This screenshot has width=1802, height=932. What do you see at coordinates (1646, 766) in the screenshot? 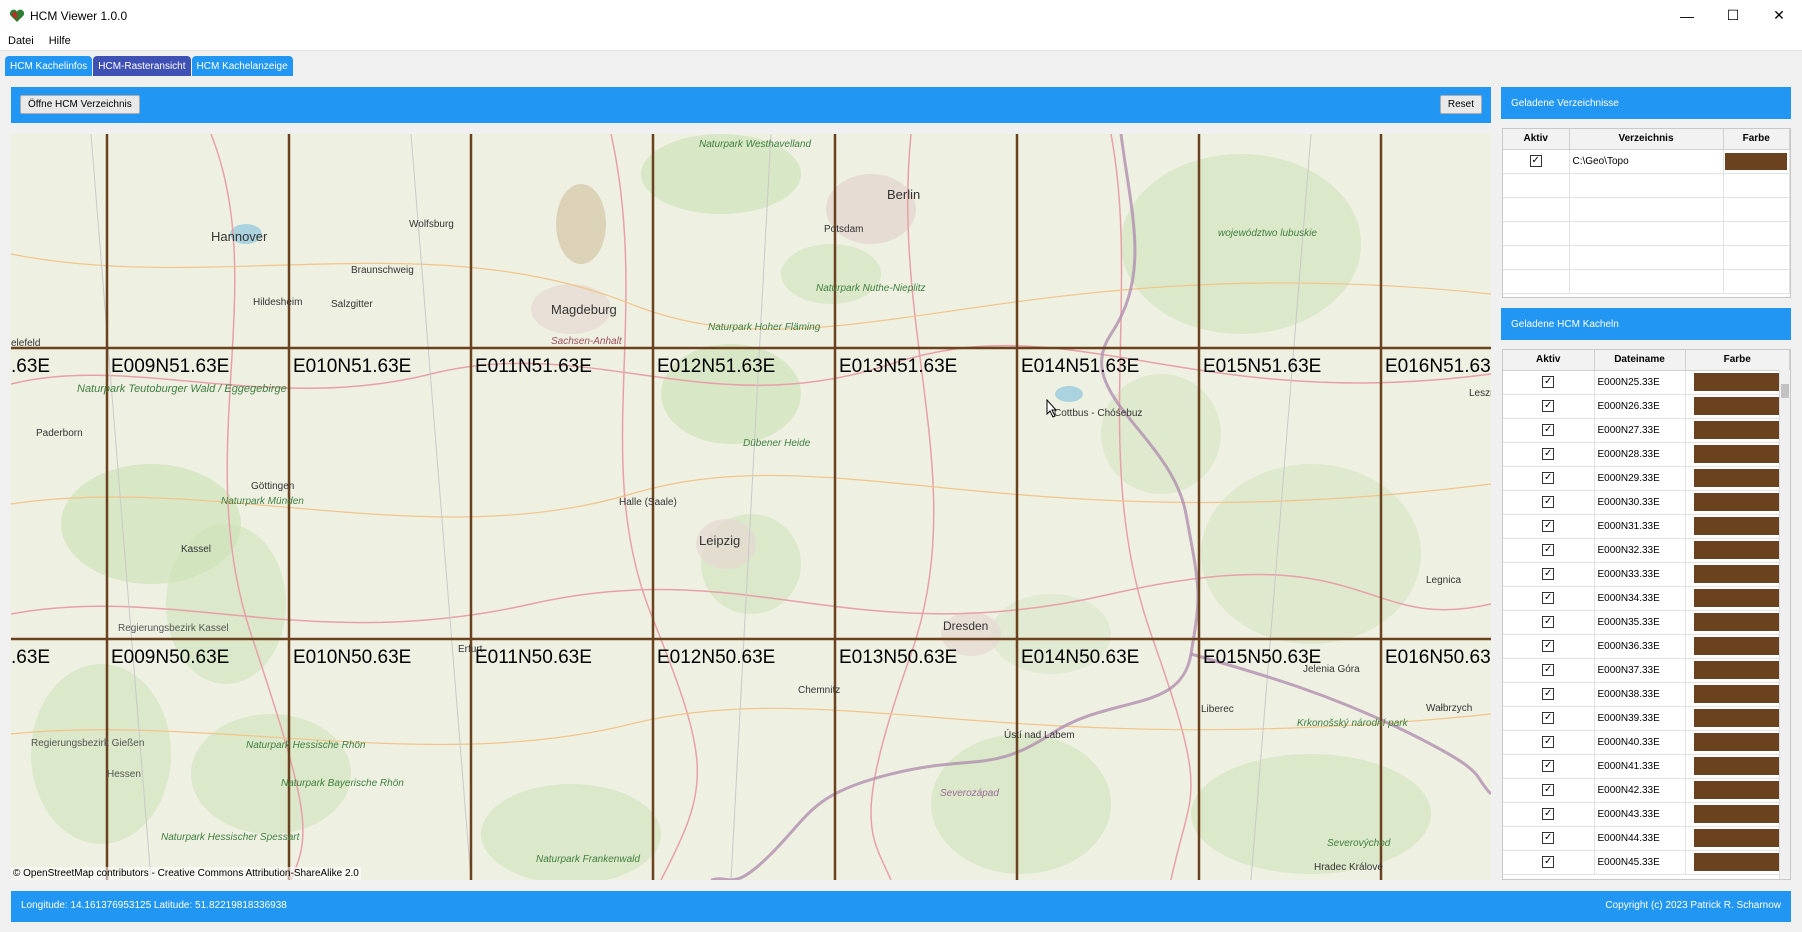
I see `table-row: ✓ E000N41.33E` at bounding box center [1646, 766].